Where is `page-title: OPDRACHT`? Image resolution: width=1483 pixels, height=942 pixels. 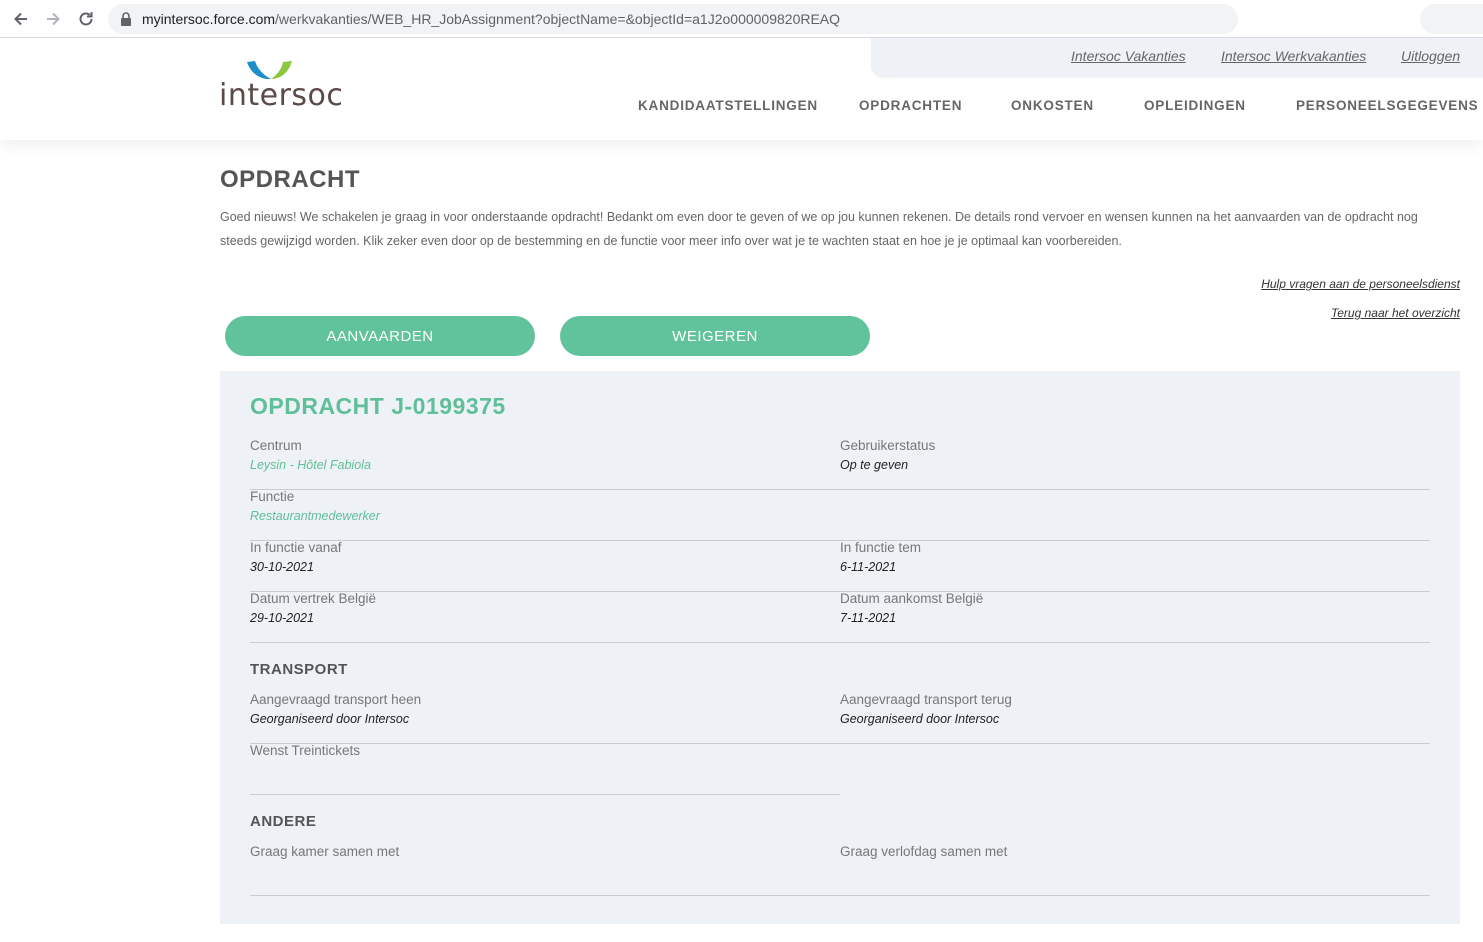
page-title: OPDRACHT is located at coordinates (290, 179).